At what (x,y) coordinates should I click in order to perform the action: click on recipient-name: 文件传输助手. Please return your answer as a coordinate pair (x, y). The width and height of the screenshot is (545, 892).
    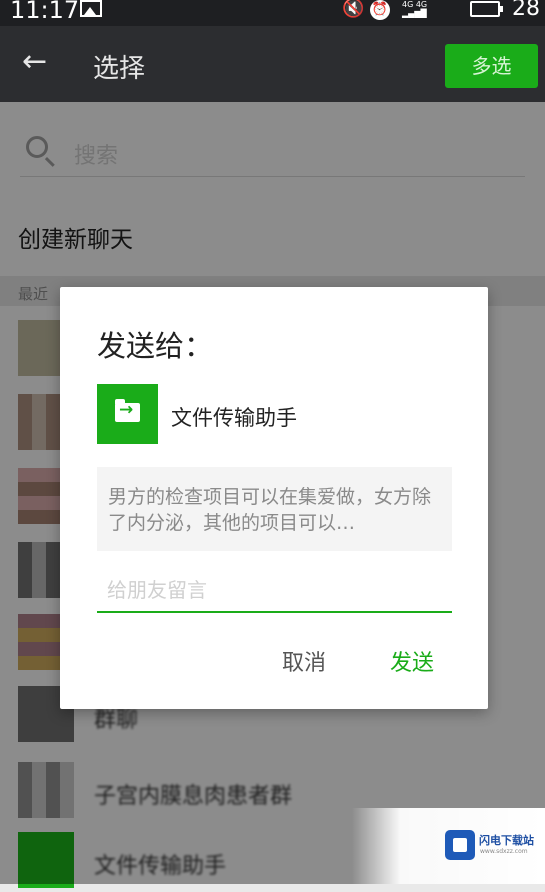
    Looking at the image, I should click on (234, 418).